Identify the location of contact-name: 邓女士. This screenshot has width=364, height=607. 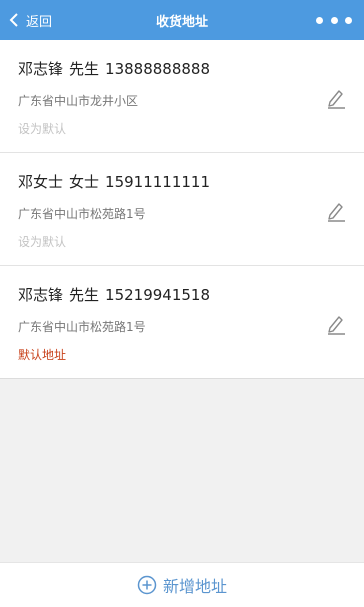
(41, 182).